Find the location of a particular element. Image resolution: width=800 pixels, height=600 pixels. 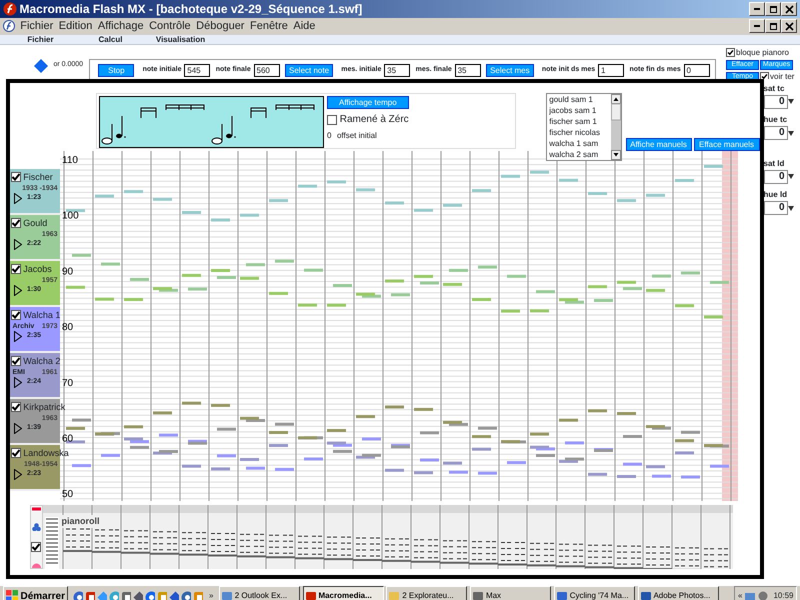

tab: Calcul is located at coordinates (111, 39).